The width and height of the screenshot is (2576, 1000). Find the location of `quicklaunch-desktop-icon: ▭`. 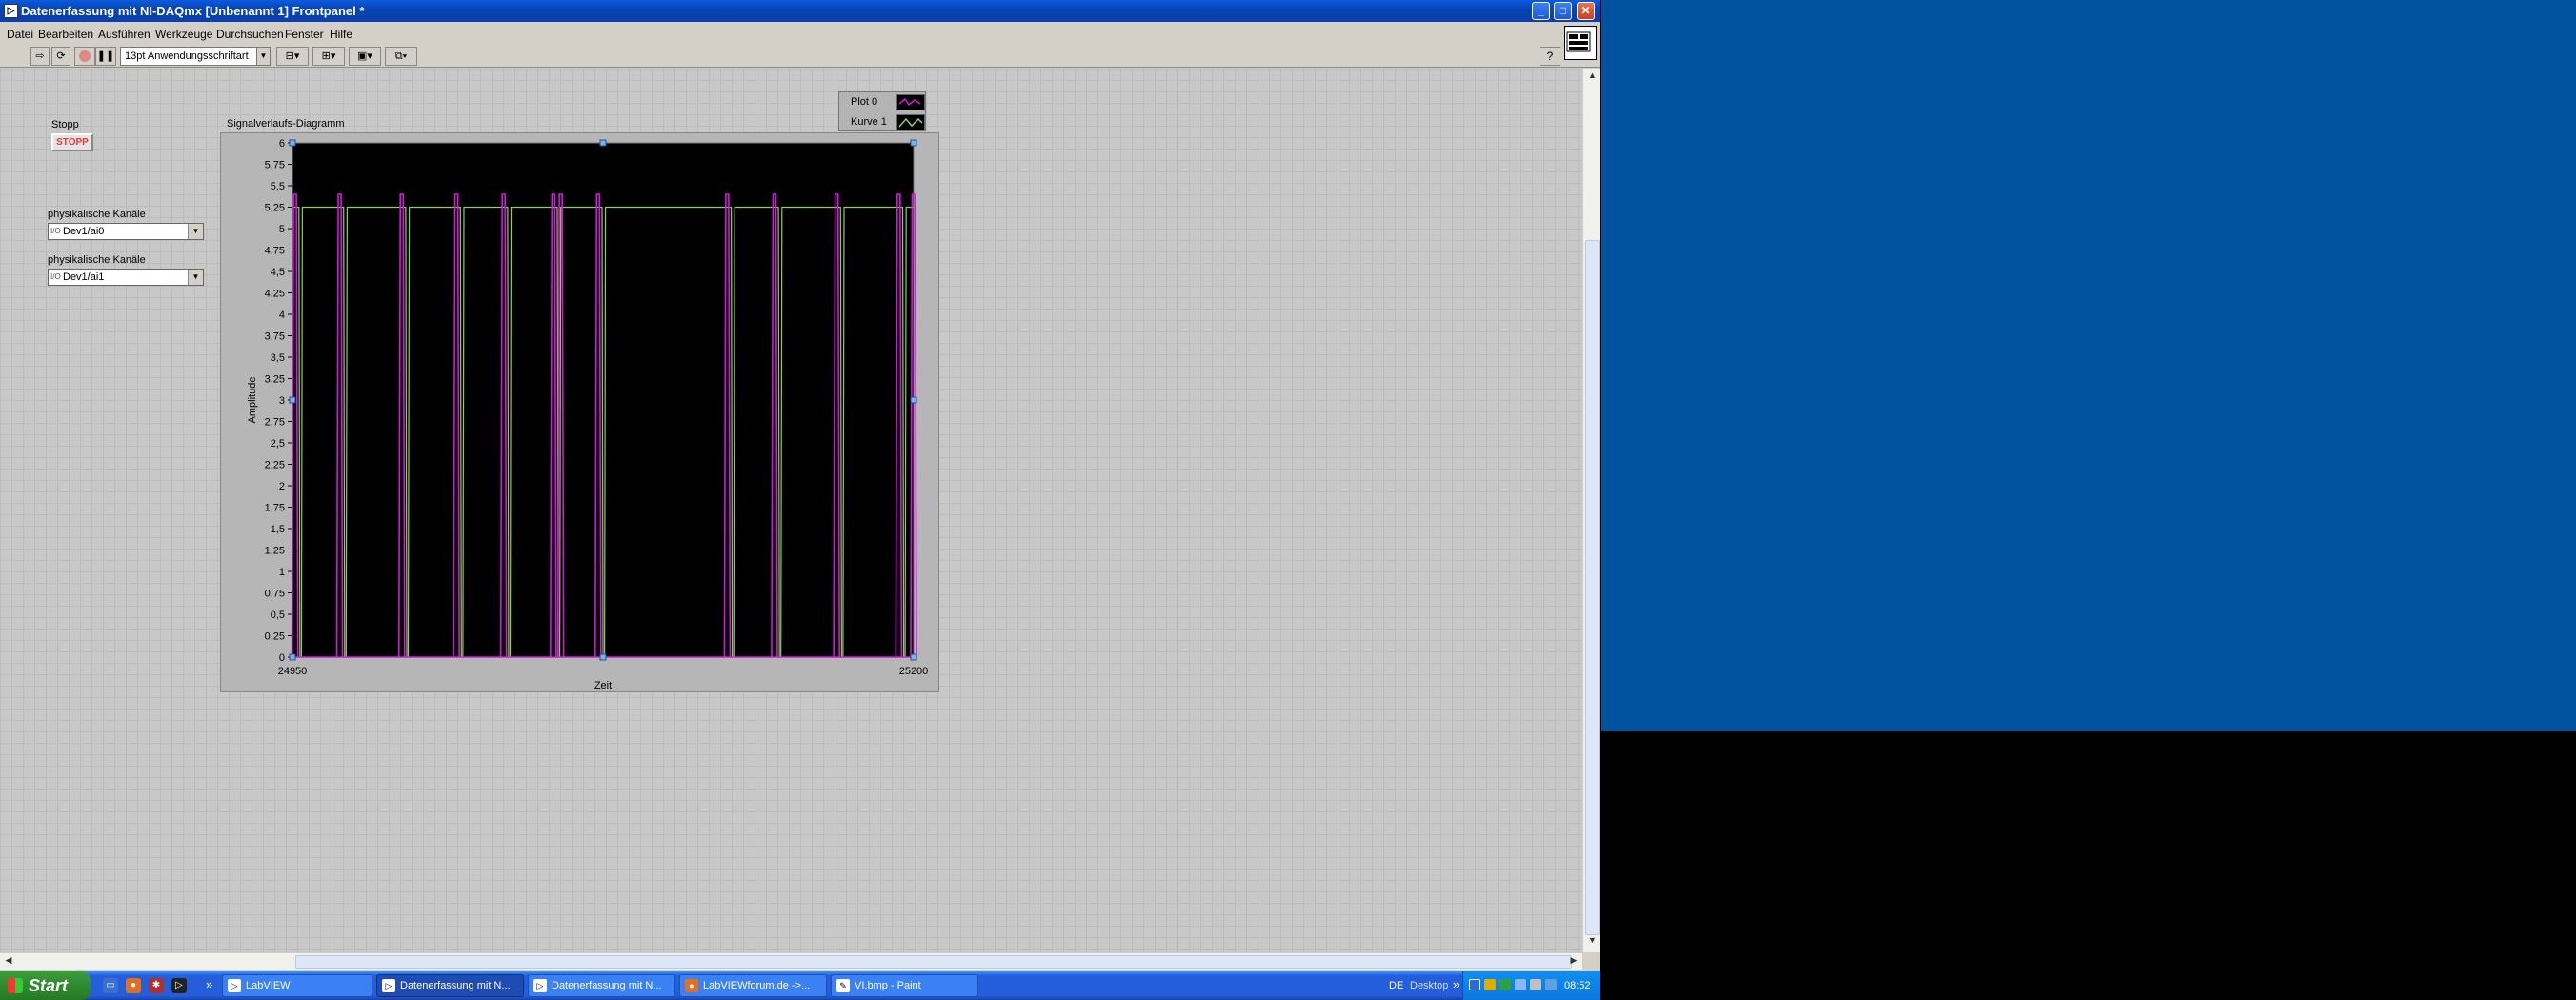

quicklaunch-desktop-icon: ▭ is located at coordinates (110, 985).